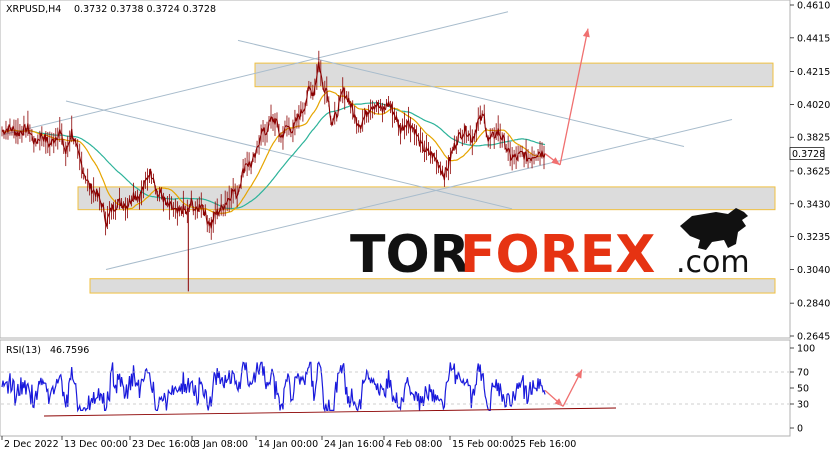  Describe the element at coordinates (813, 105) in the screenshot. I see `price-tick-label: 0.4020` at that location.